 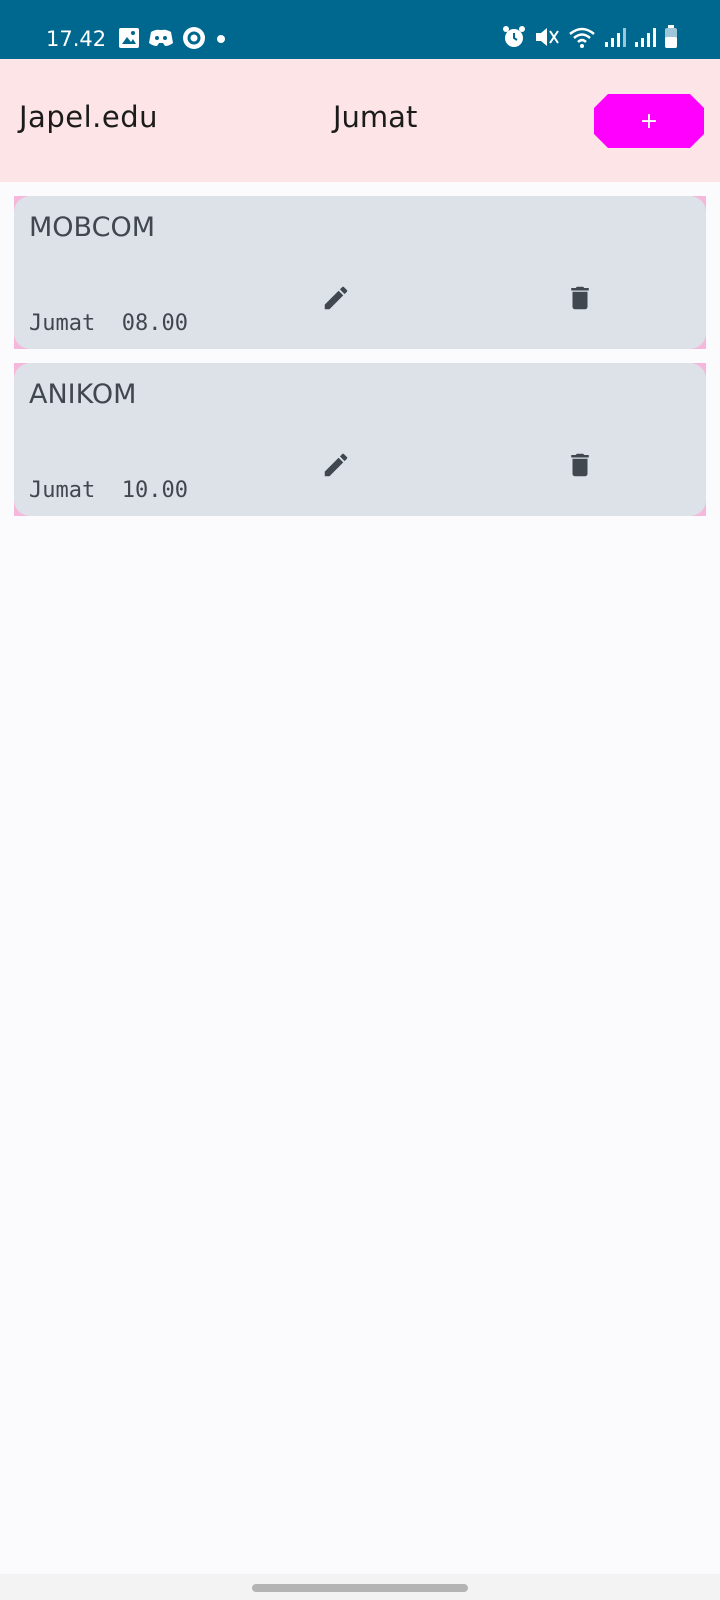 I want to click on page-title: Jumat, so click(x=375, y=117).